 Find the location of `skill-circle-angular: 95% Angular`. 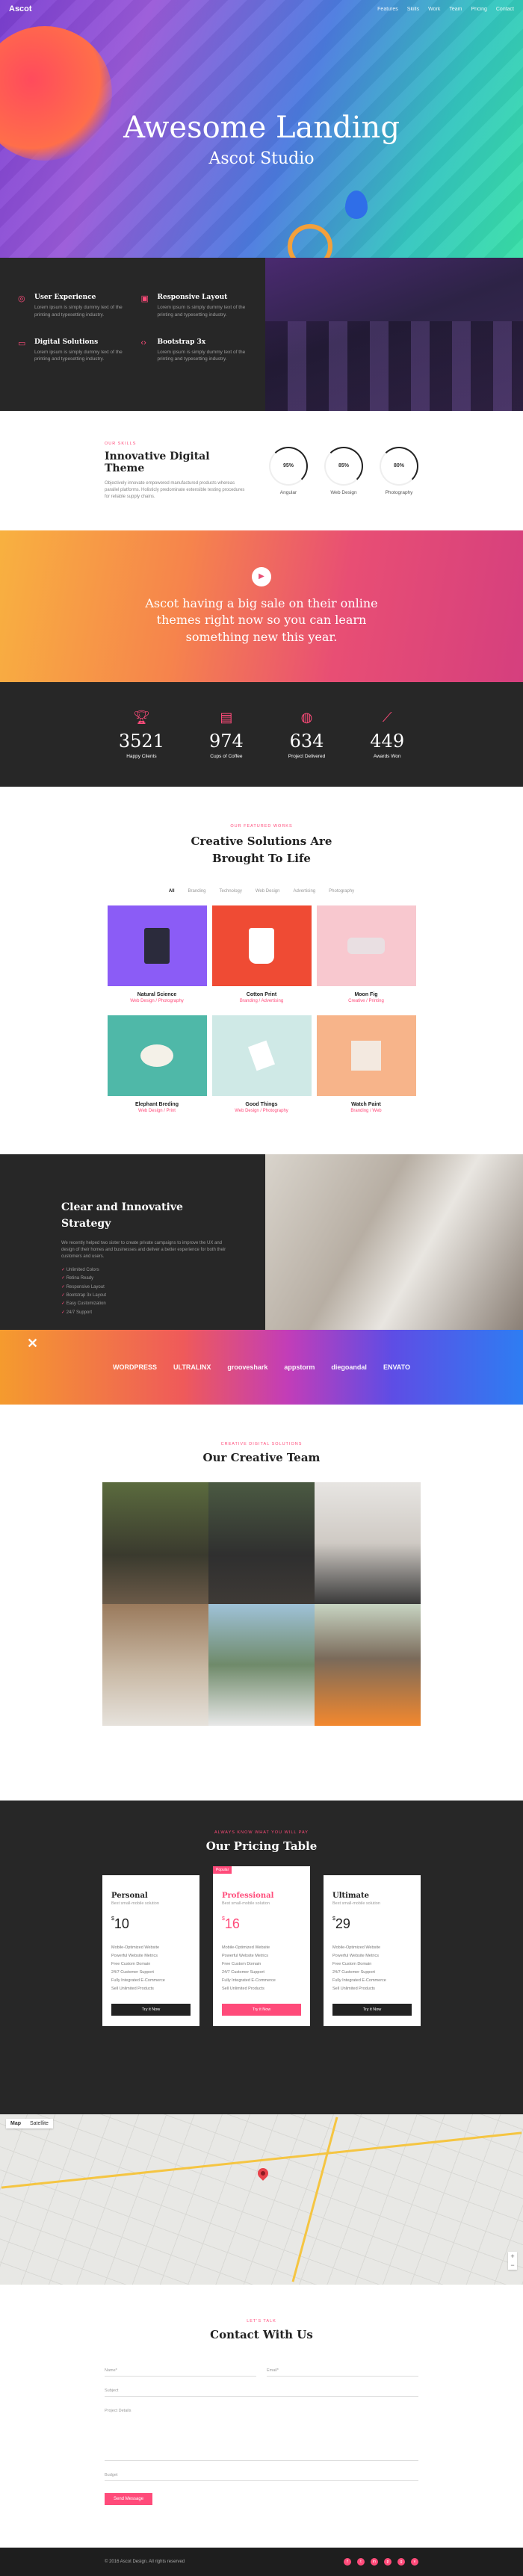

skill-circle-angular: 95% Angular is located at coordinates (288, 470).